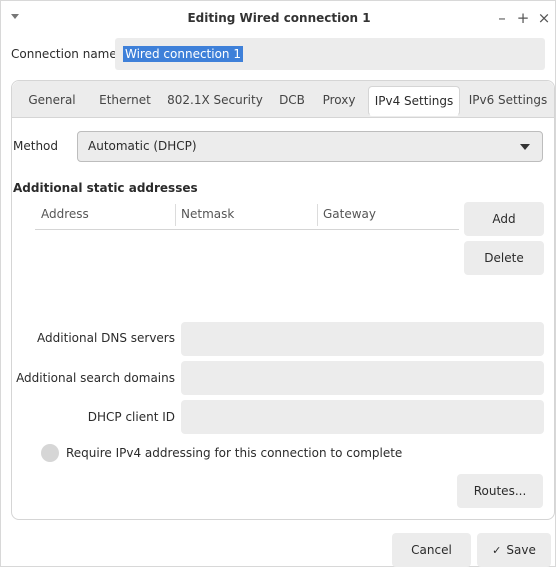 This screenshot has width=556, height=568. I want to click on maximize-button: +, so click(523, 18).